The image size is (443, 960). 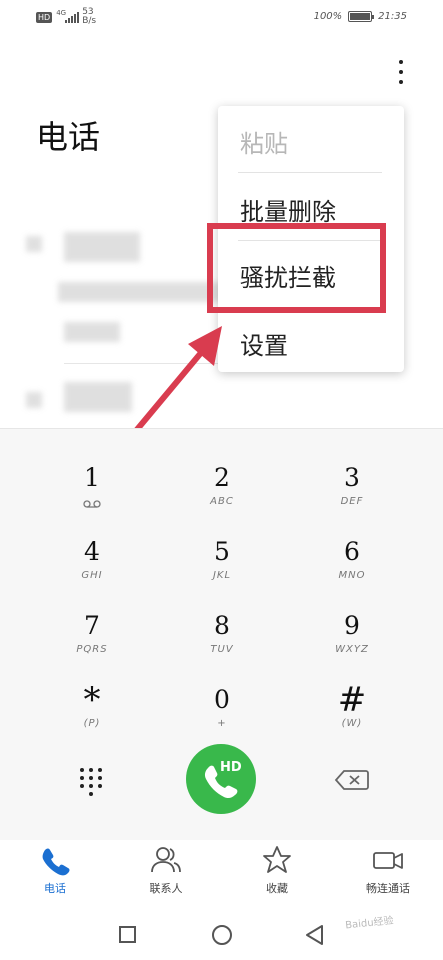 What do you see at coordinates (92, 498) in the screenshot?
I see `key-1: 1` at bounding box center [92, 498].